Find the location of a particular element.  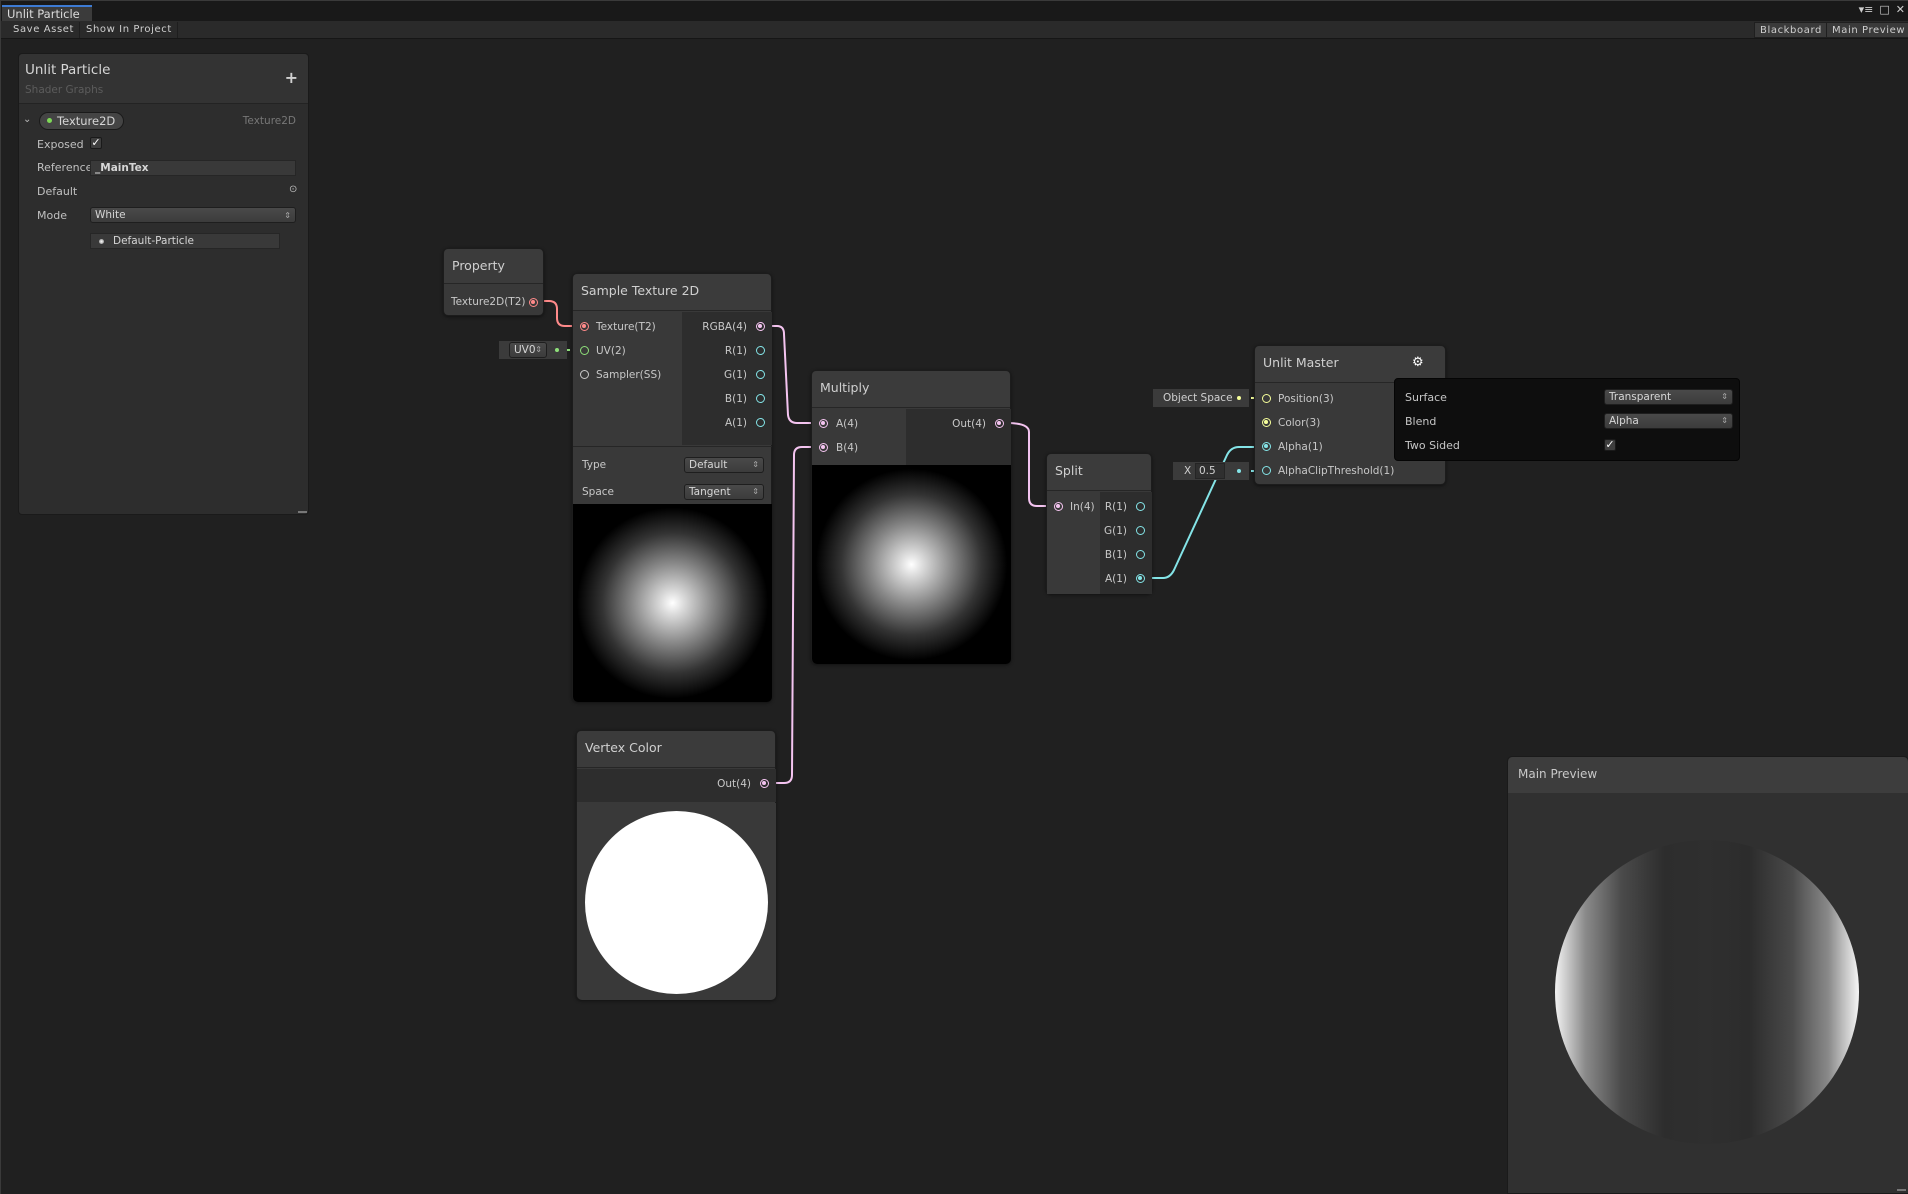

position-input-port is located at coordinates (1266, 398).